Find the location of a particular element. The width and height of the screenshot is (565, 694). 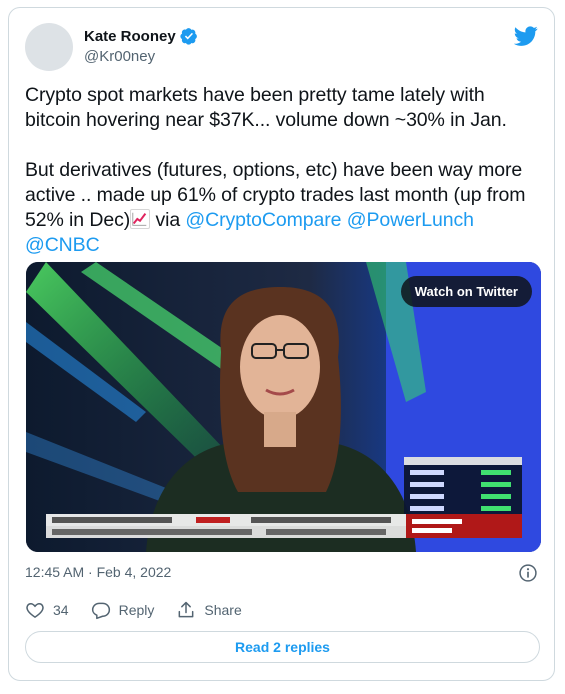

share-action: Share is located at coordinates (209, 610).